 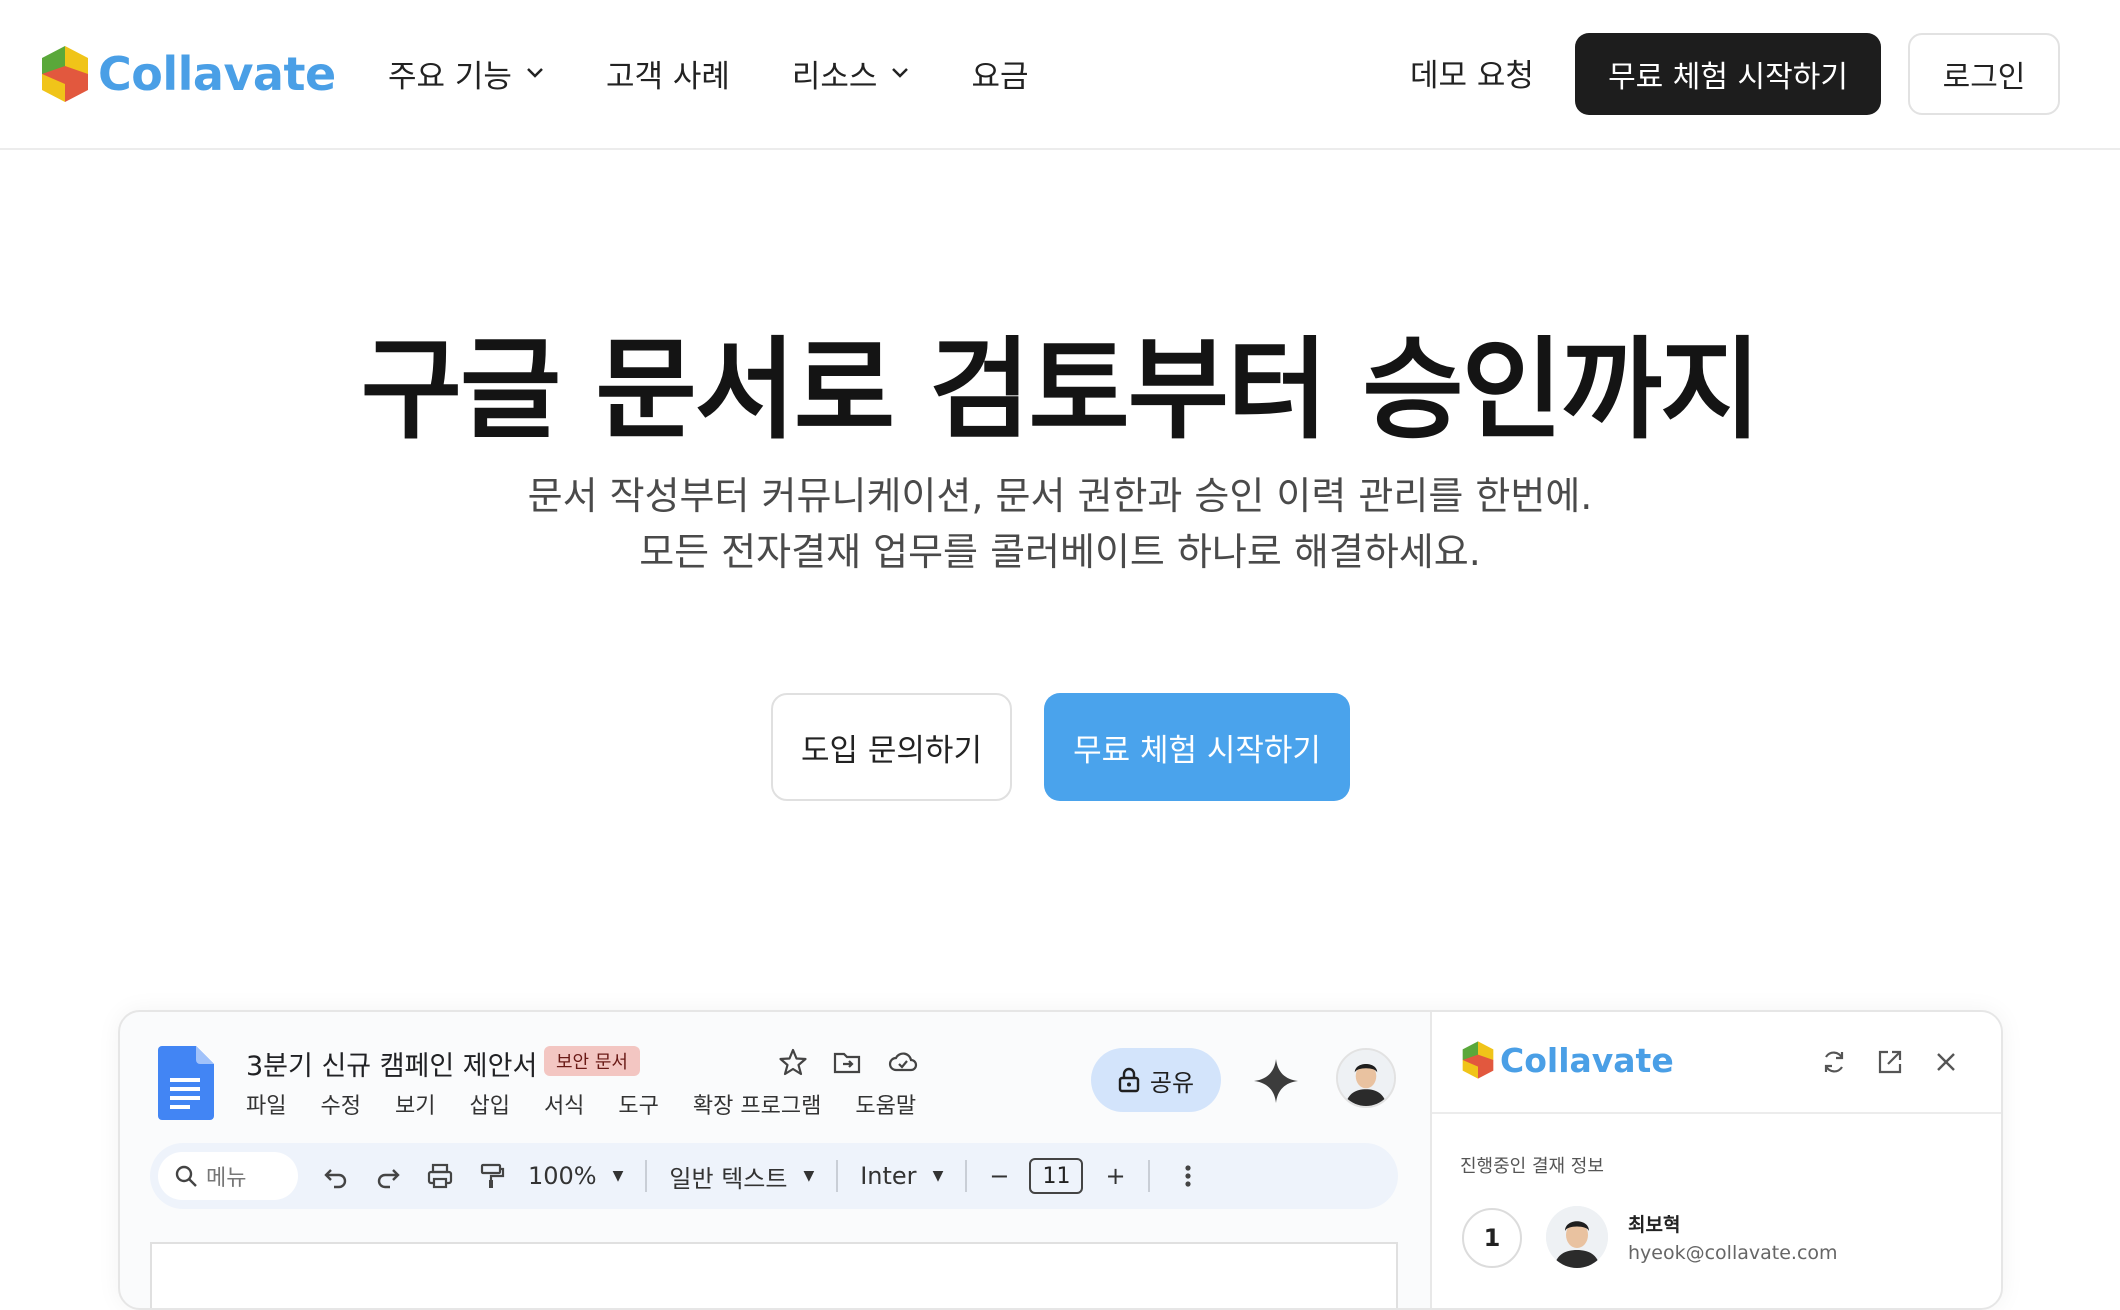 What do you see at coordinates (336, 1176) in the screenshot?
I see `undo-icon` at bounding box center [336, 1176].